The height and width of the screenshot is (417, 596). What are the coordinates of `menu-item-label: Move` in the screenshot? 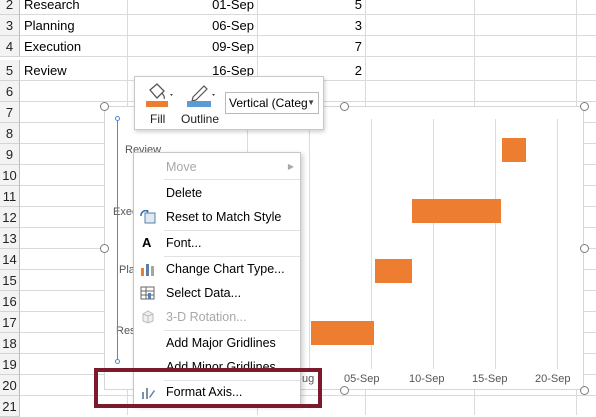 It's located at (181, 167).